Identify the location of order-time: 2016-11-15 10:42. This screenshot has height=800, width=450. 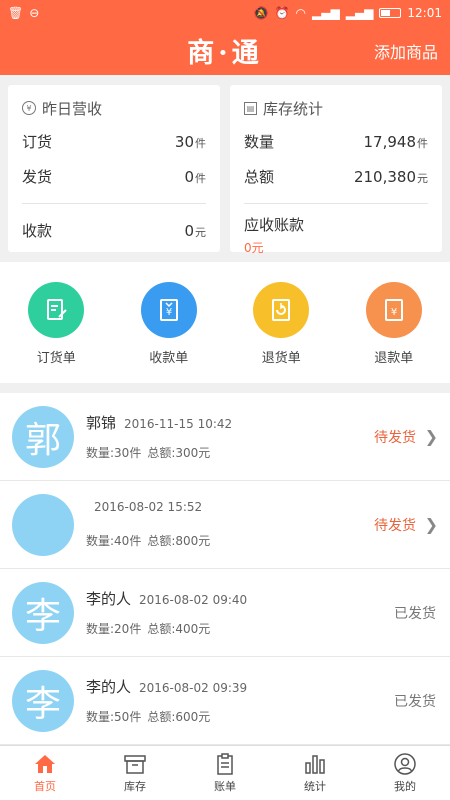
(178, 424).